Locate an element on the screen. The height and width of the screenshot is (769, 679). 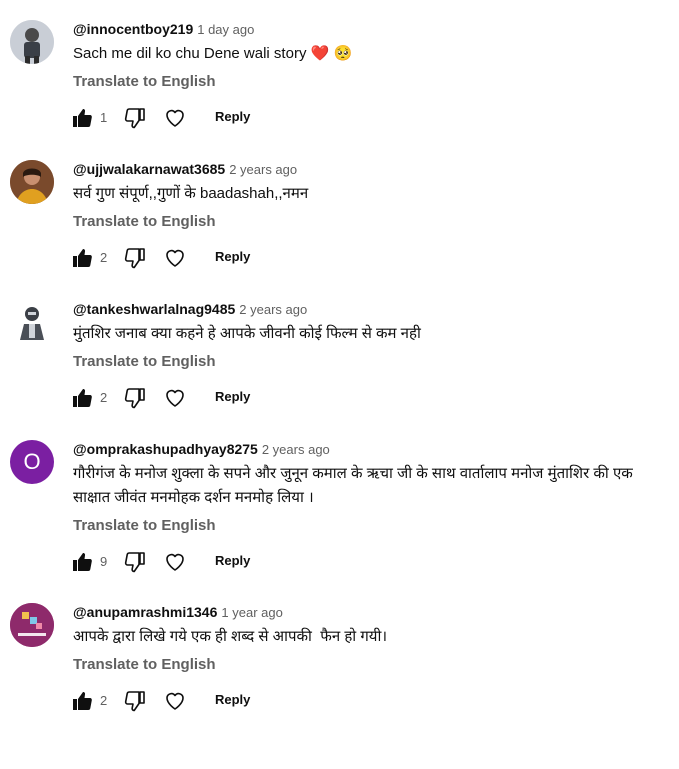
comment-text: Sach me dil ko chu Dene wali story ❤️ 🥺 is located at coordinates (213, 53).